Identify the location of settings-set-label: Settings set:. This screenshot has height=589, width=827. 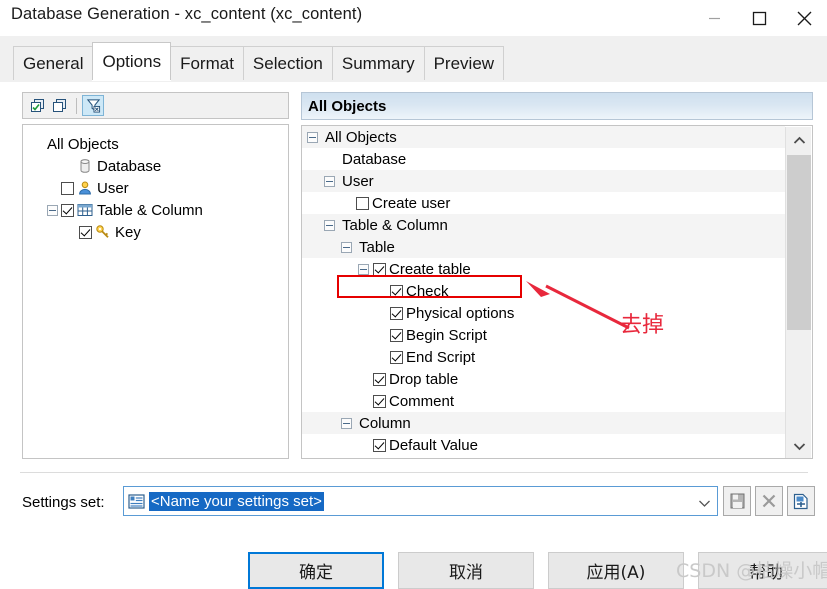
(63, 502).